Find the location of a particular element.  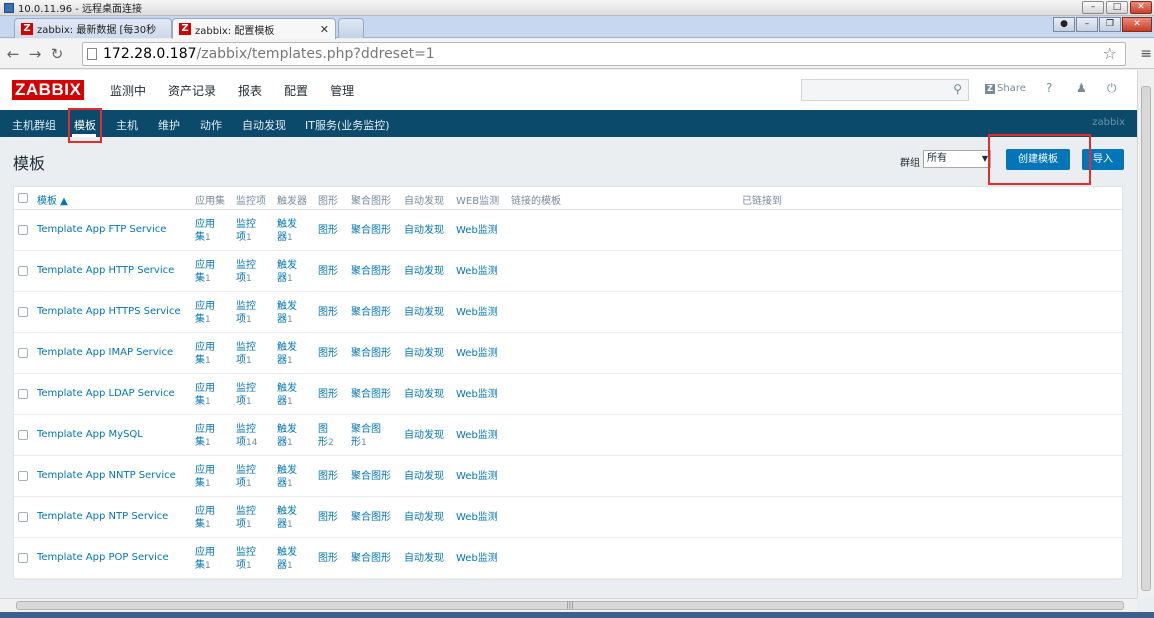

rdp-minimize-button: – is located at coordinates (1093, 7).